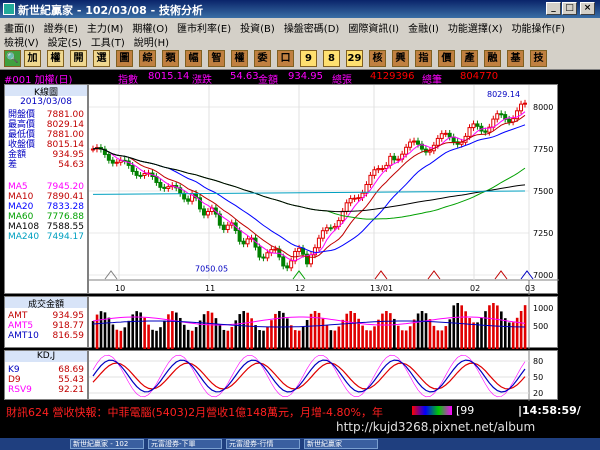 This screenshot has height=450, width=600. I want to click on kd-chart: 80 50 20, so click(323, 375).